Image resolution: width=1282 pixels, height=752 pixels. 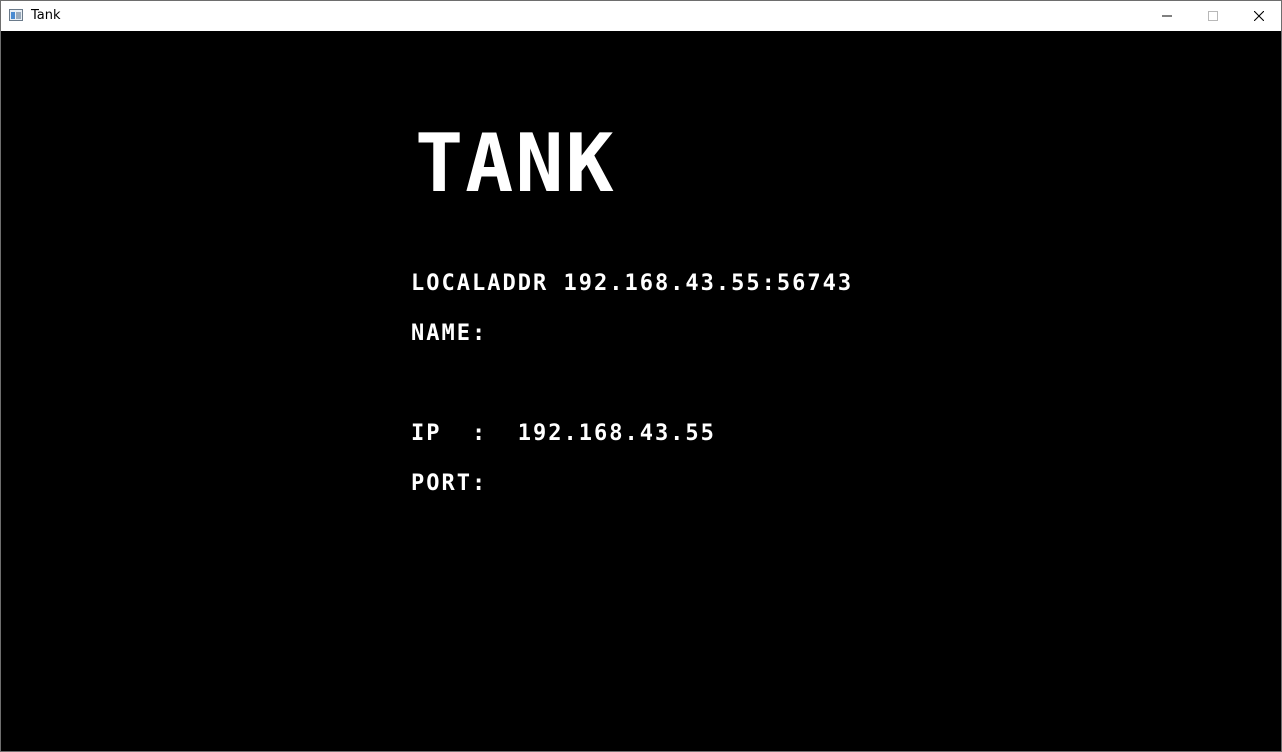 I want to click on app-window-icon, so click(x=16, y=15).